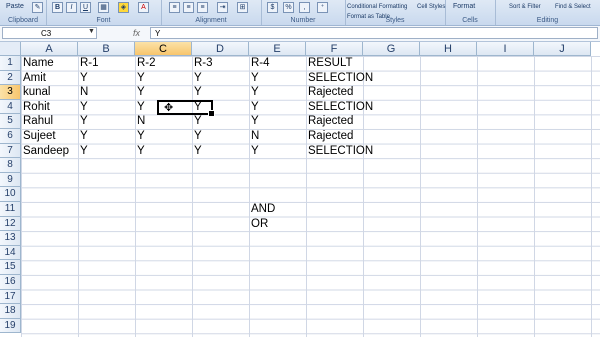  I want to click on insert-function-icon: fx, so click(136, 33).